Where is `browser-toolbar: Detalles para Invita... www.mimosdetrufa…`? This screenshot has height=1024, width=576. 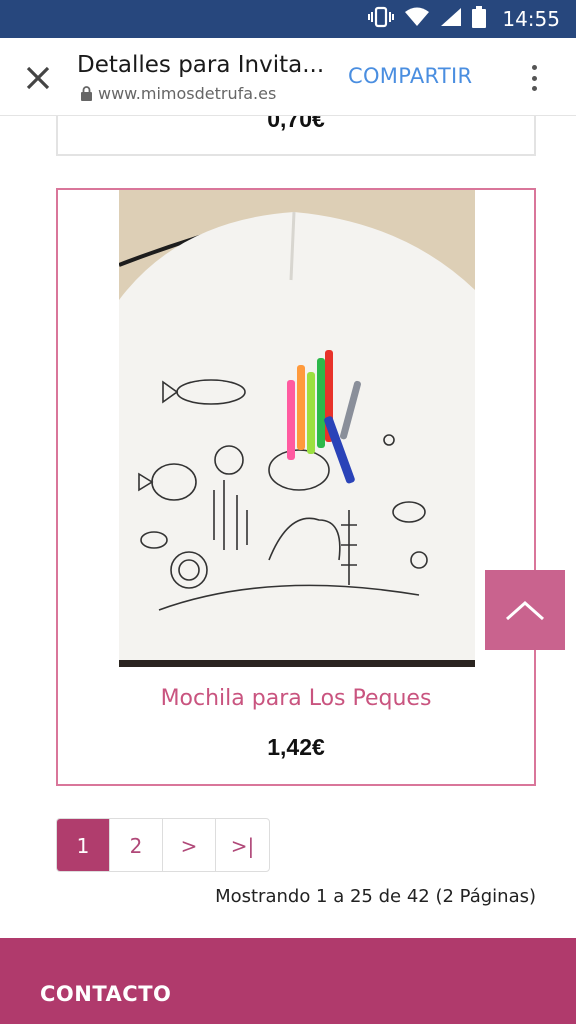
browser-toolbar: Detalles para Invita... www.mimosdetrufa… is located at coordinates (288, 77).